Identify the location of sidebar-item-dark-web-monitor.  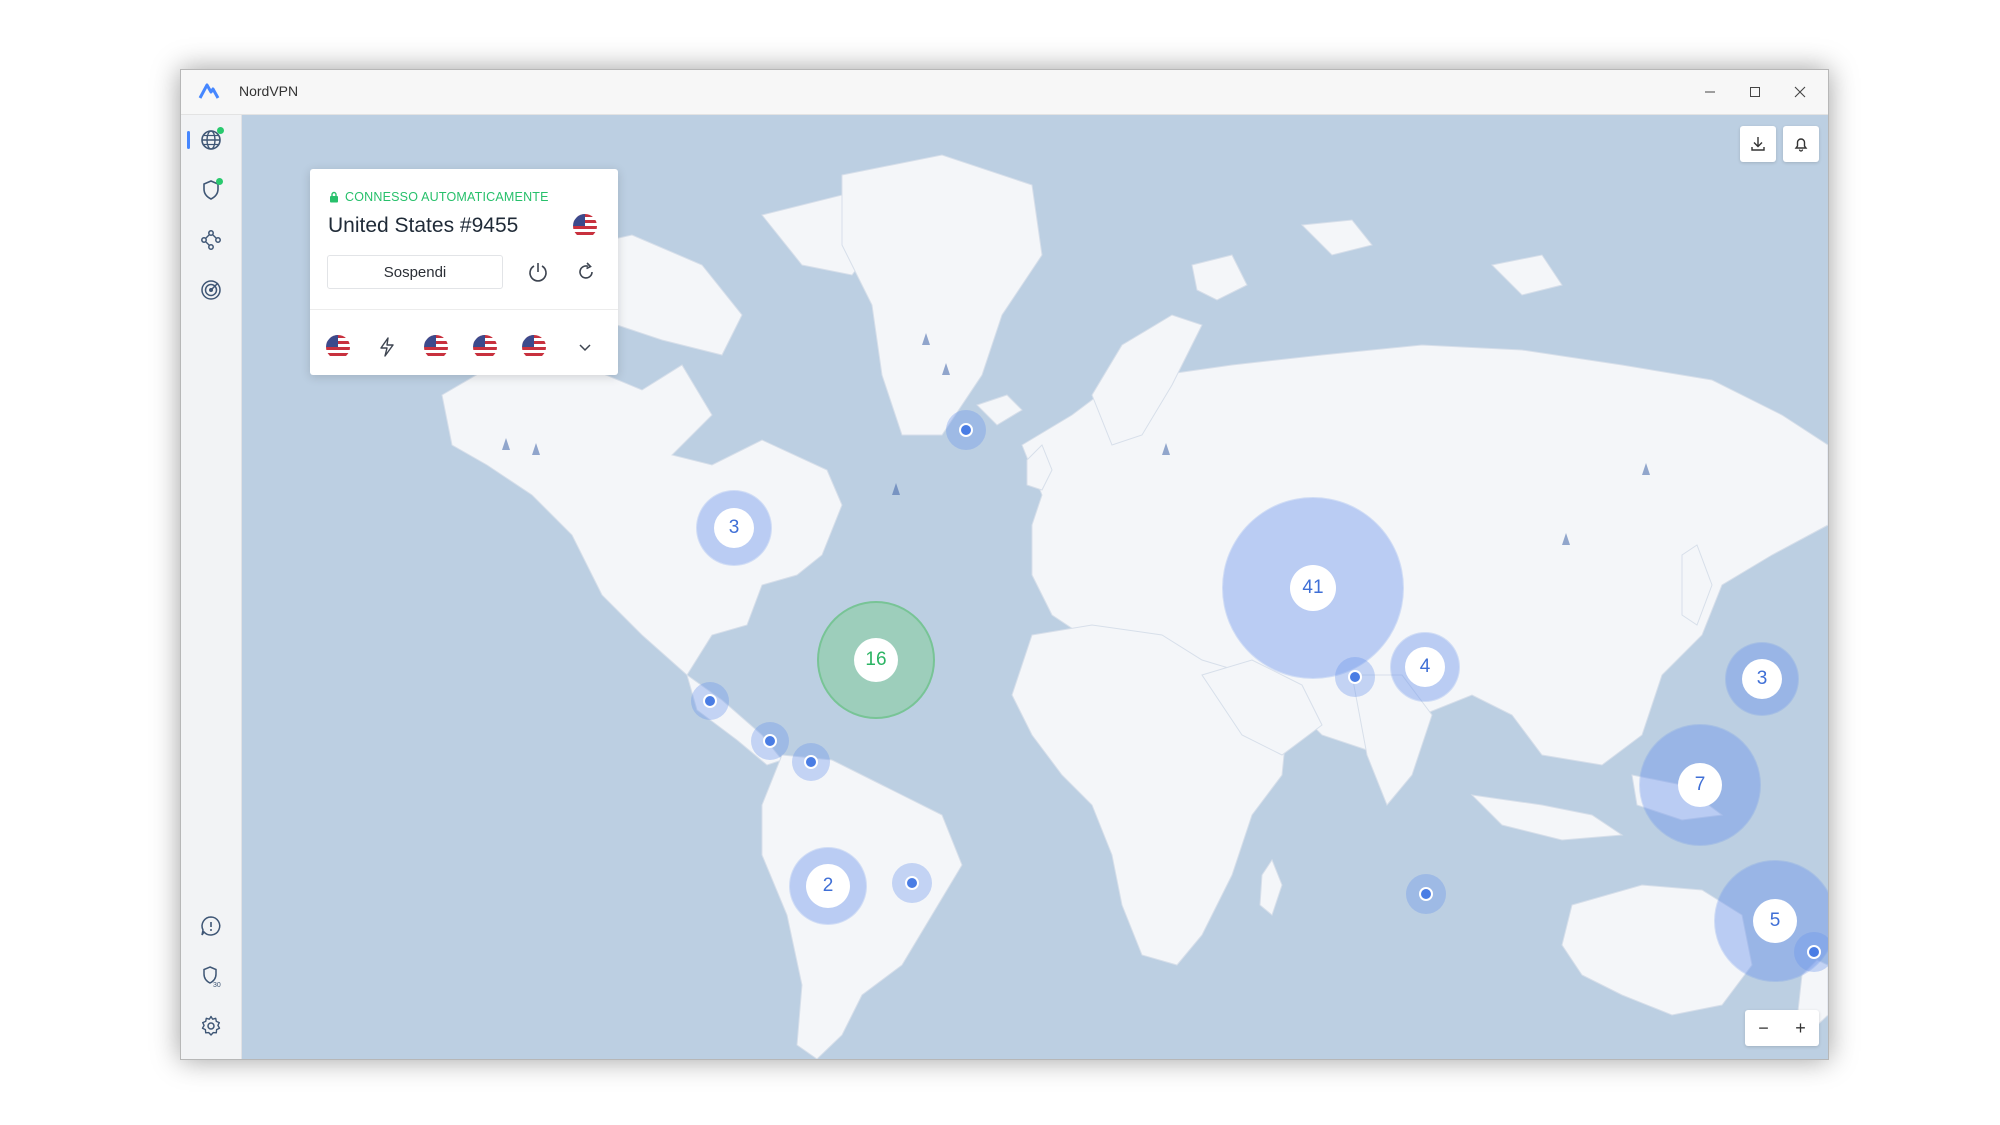
(211, 290).